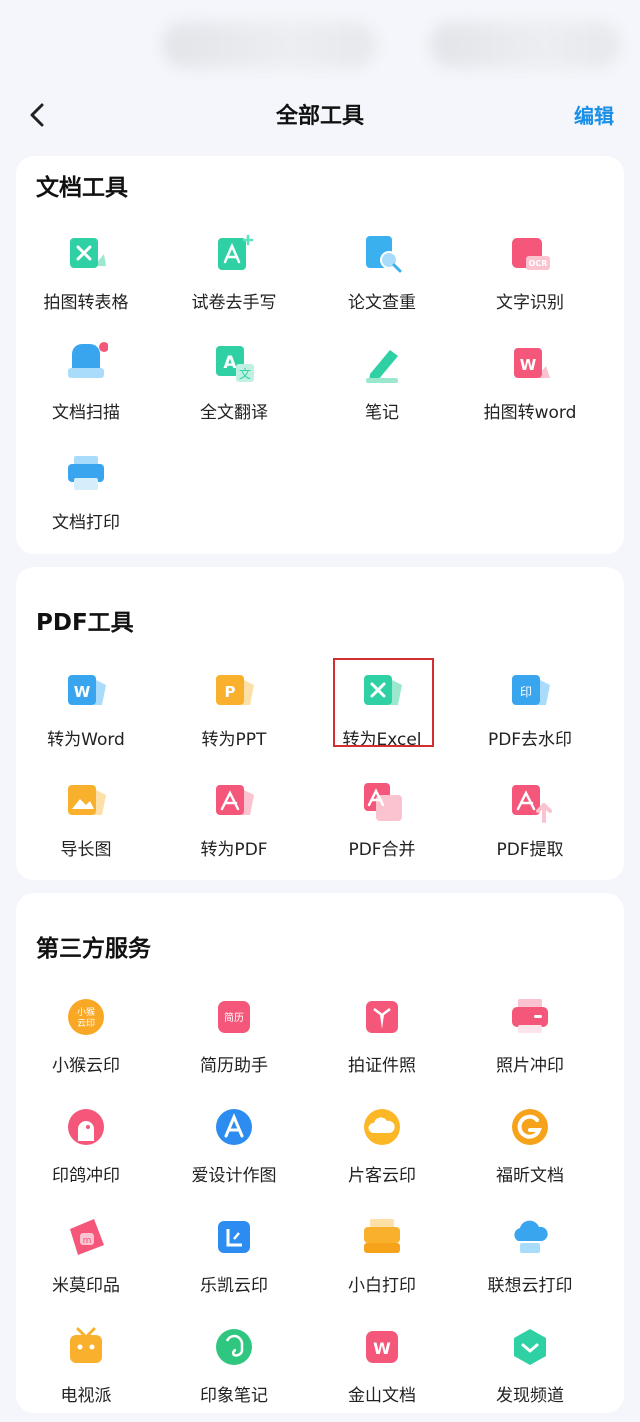  Describe the element at coordinates (235, 800) in the screenshot. I see `to-pdf-icon` at that location.